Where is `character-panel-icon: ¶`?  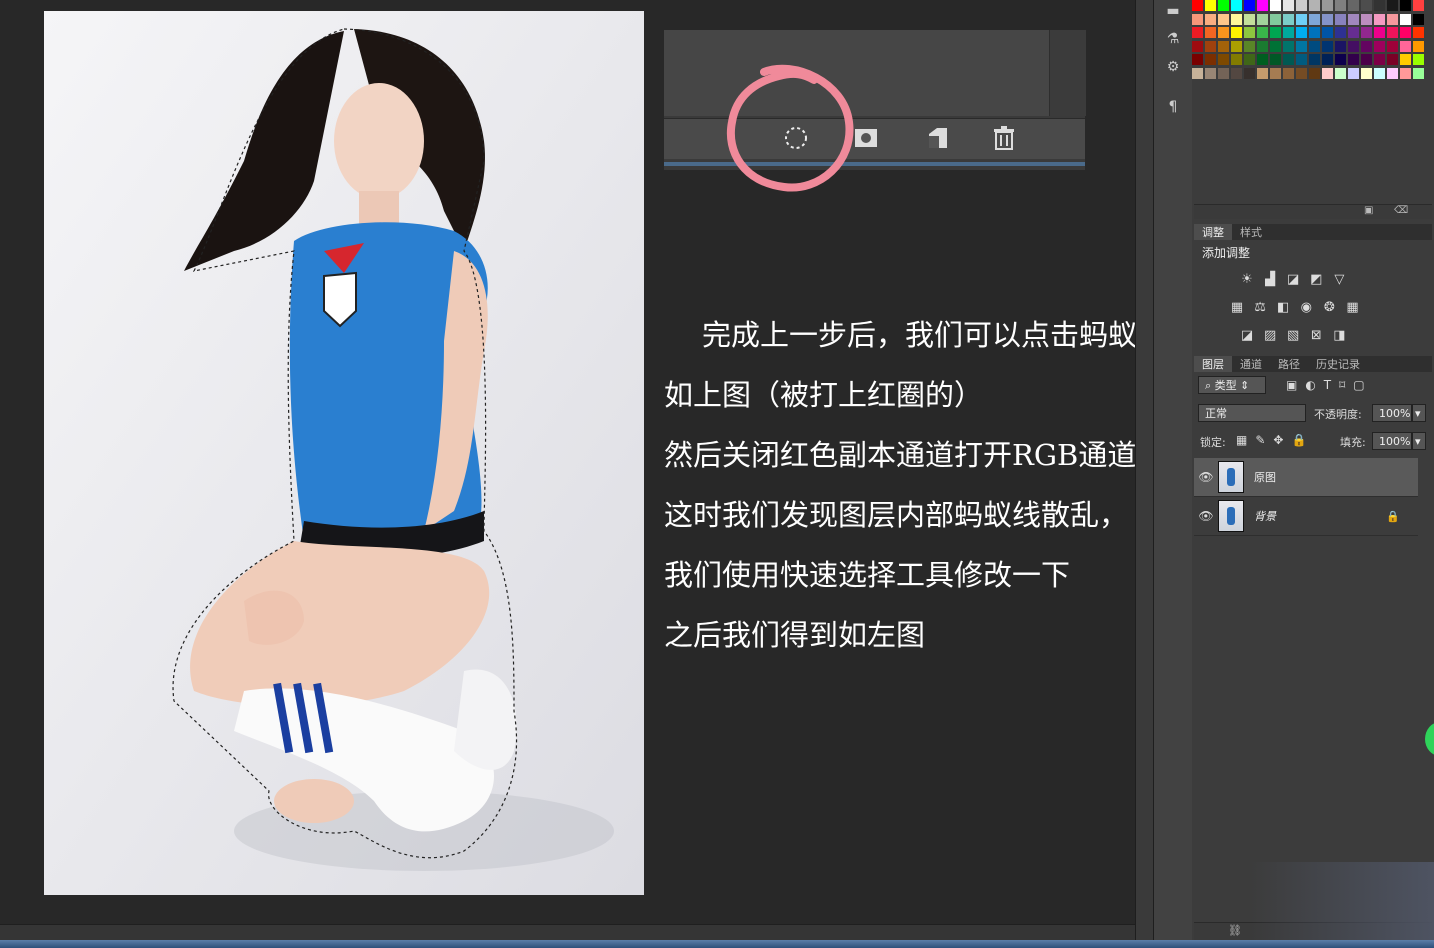
character-panel-icon: ¶ is located at coordinates (1173, 107).